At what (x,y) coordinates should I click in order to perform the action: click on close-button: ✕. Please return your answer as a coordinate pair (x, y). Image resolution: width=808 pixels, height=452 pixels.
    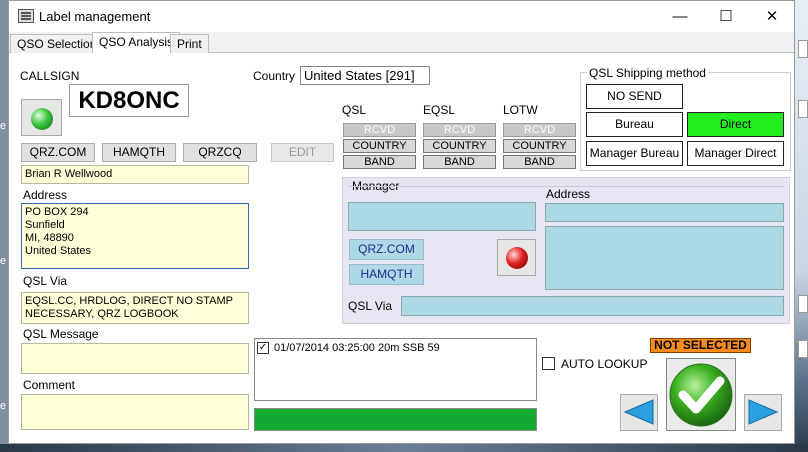
    Looking at the image, I should click on (772, 16).